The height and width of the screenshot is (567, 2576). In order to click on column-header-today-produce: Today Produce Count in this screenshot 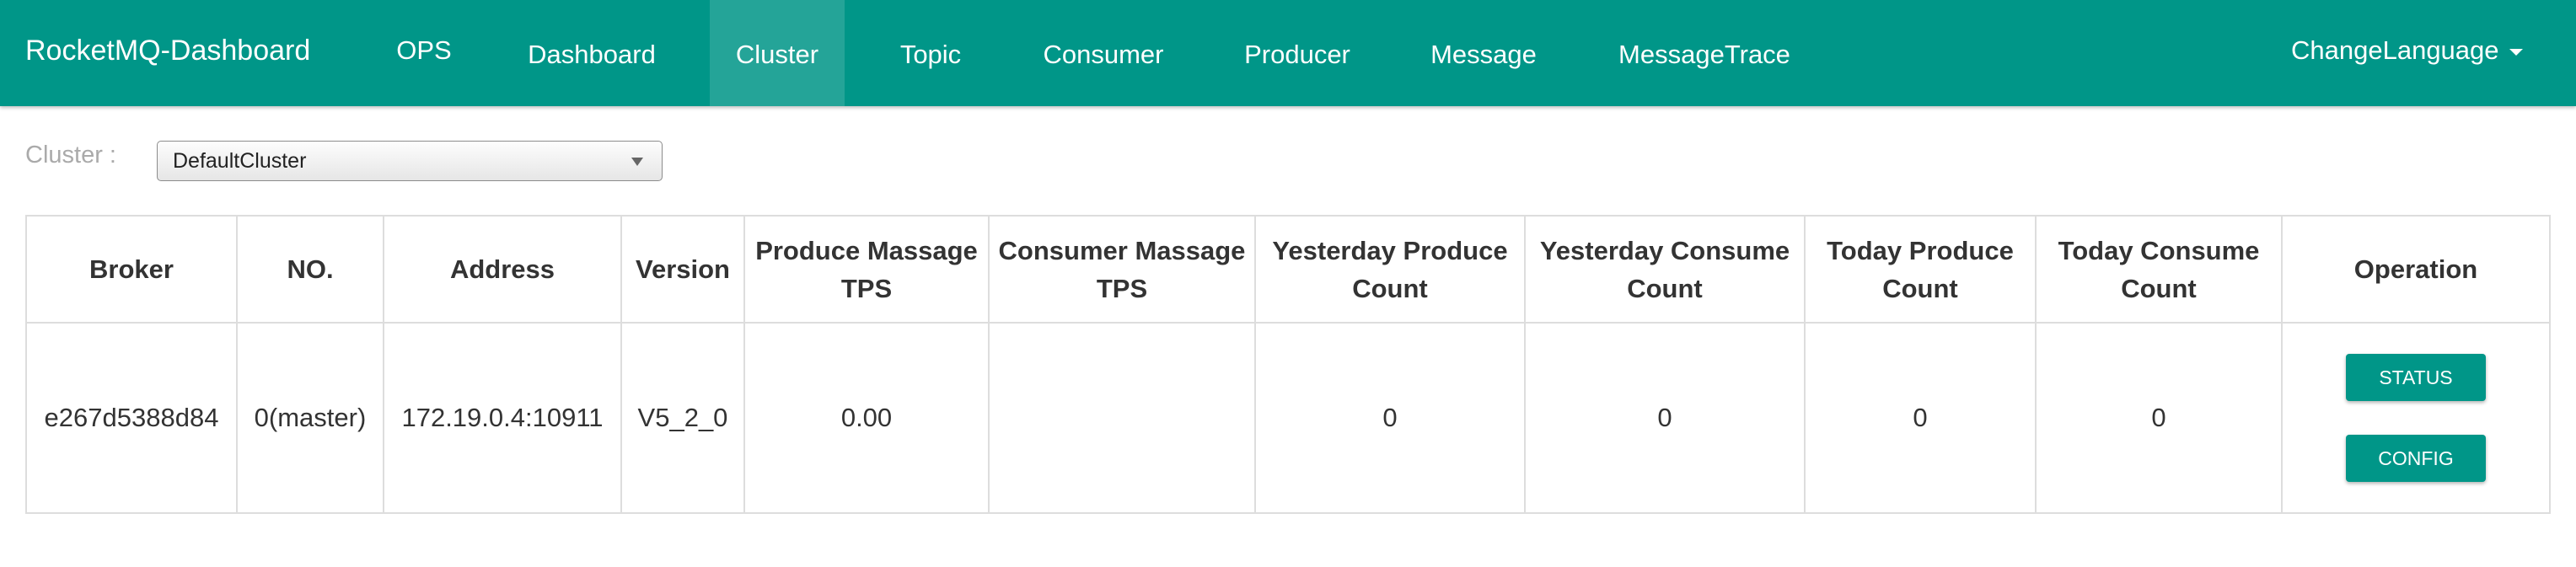, I will do `click(1920, 269)`.